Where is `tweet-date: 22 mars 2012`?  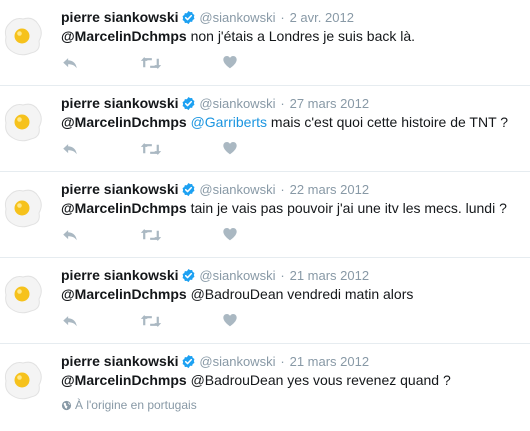 tweet-date: 22 mars 2012 is located at coordinates (330, 189).